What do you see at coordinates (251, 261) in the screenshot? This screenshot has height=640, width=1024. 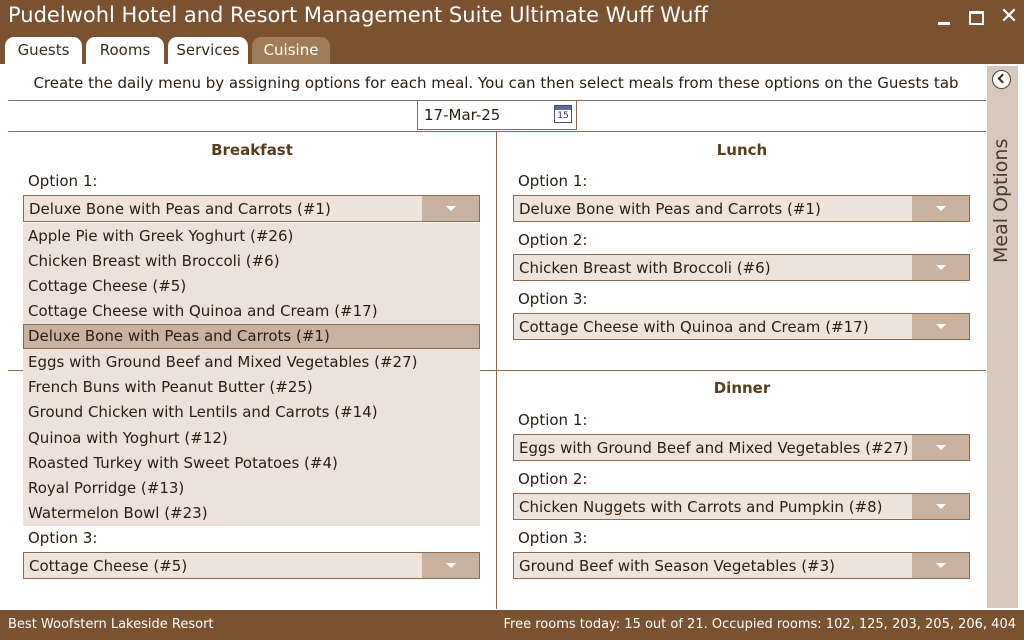 I see `dropdown-item: Chicken Breast with Broccoli (#6)` at bounding box center [251, 261].